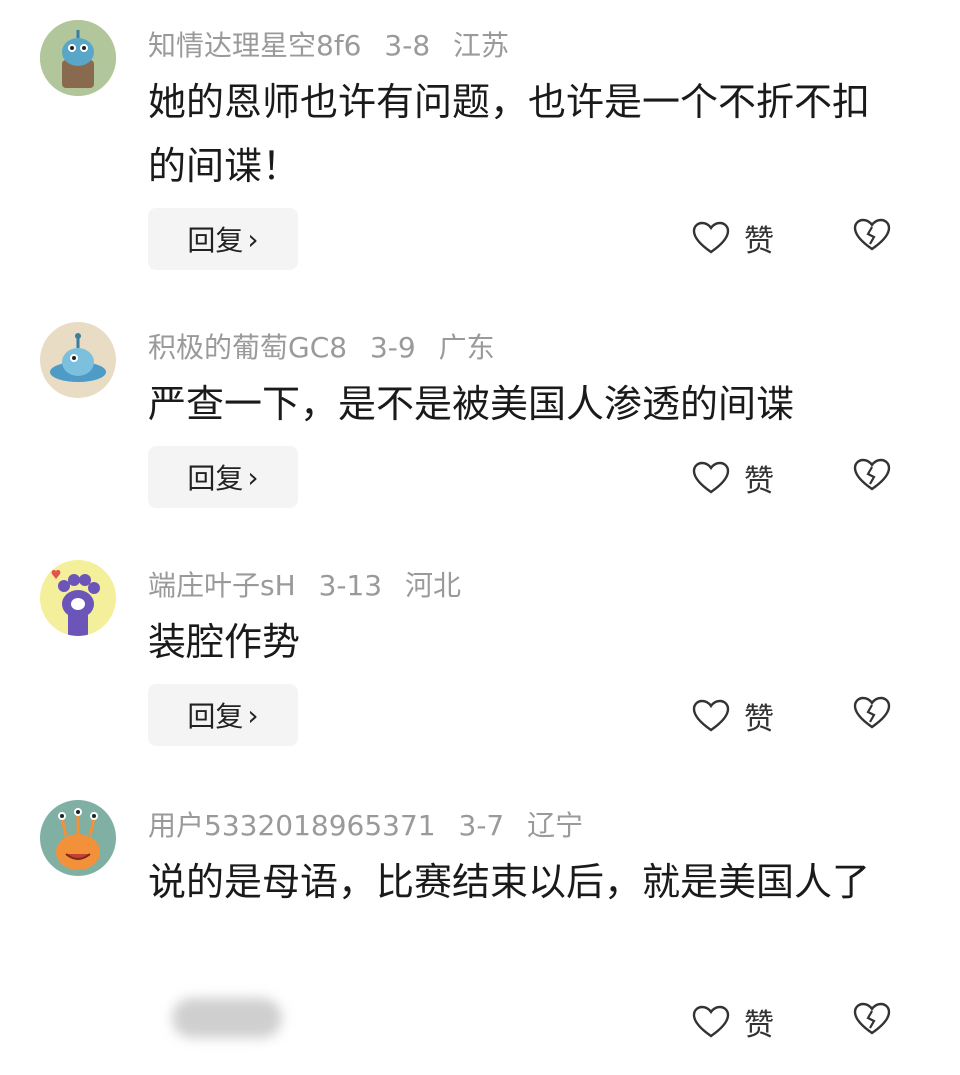 The height and width of the screenshot is (1075, 960). What do you see at coordinates (466, 347) in the screenshot?
I see `comment-location: 广东` at bounding box center [466, 347].